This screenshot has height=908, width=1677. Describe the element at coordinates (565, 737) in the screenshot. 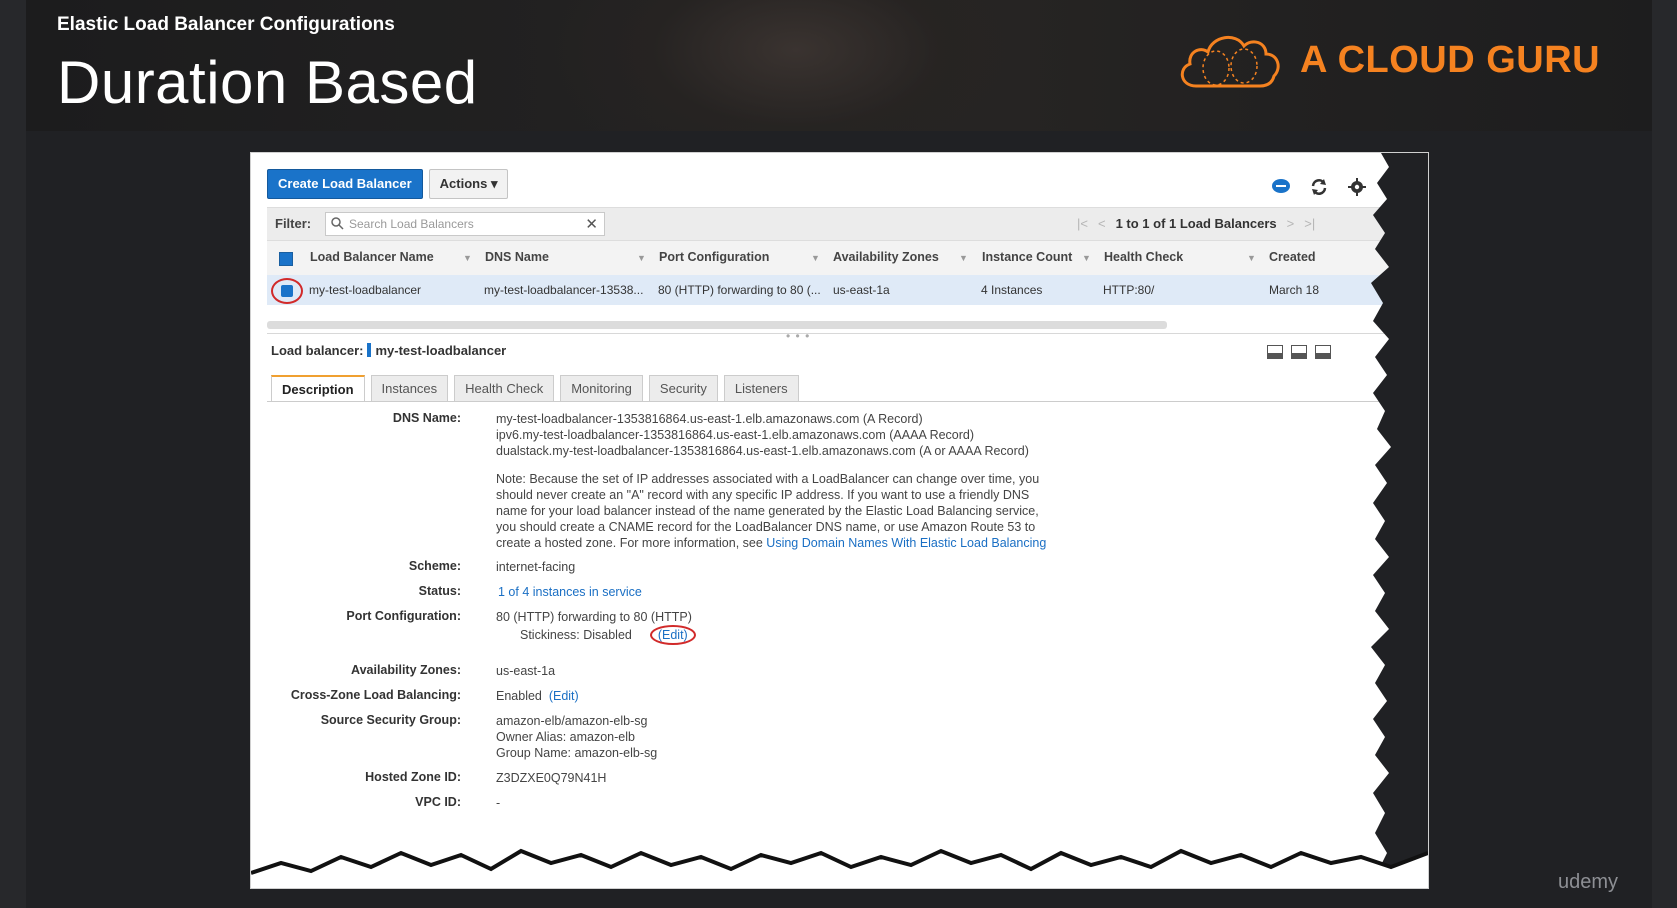

I see `sg-line: Owner Alias: amazon-elb` at that location.